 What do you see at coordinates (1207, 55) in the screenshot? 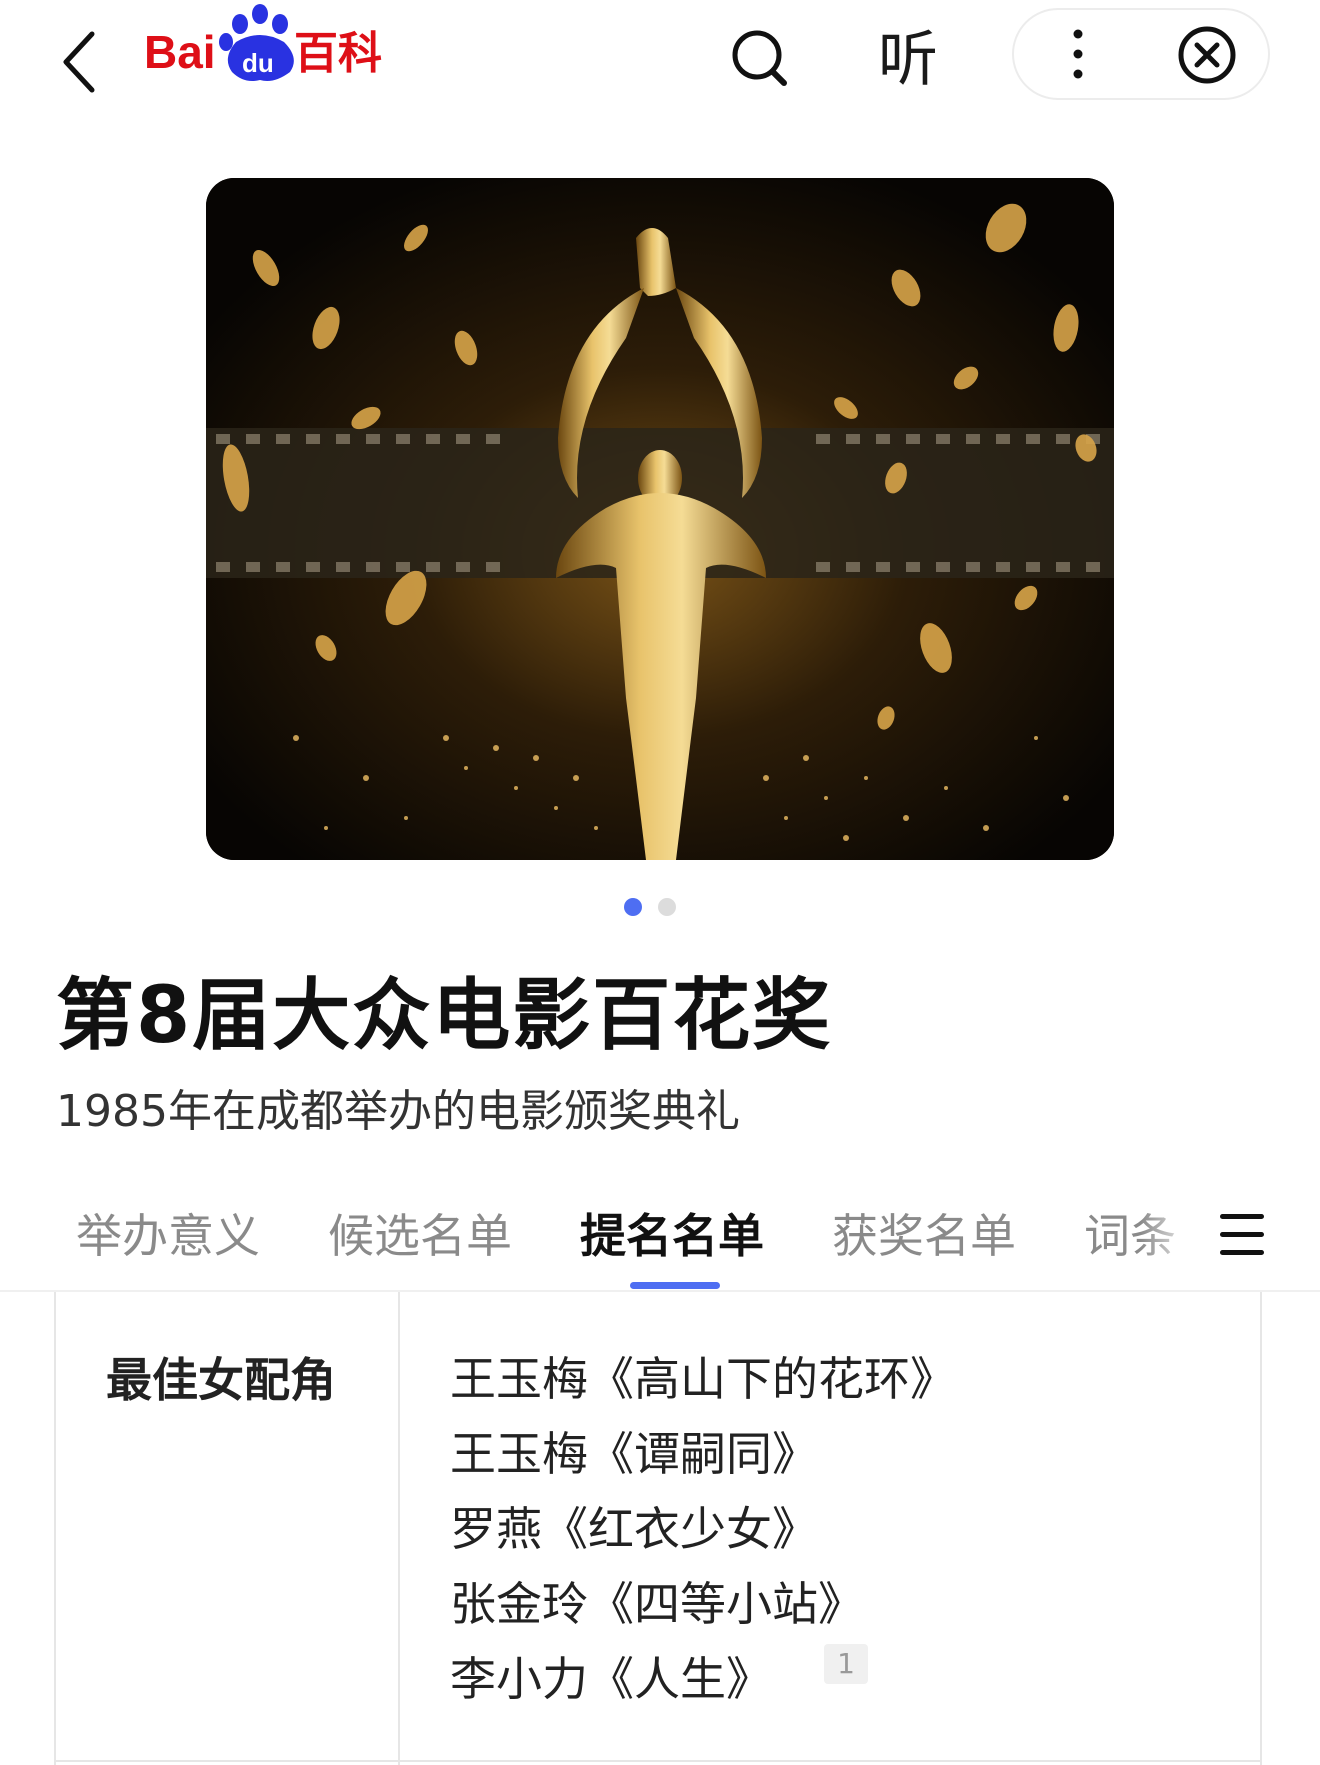
I see `close-circle-icon` at bounding box center [1207, 55].